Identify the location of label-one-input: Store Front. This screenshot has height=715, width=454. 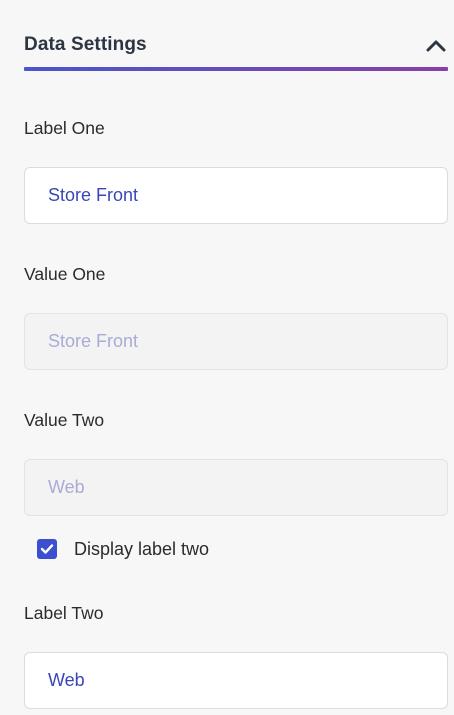
(236, 195).